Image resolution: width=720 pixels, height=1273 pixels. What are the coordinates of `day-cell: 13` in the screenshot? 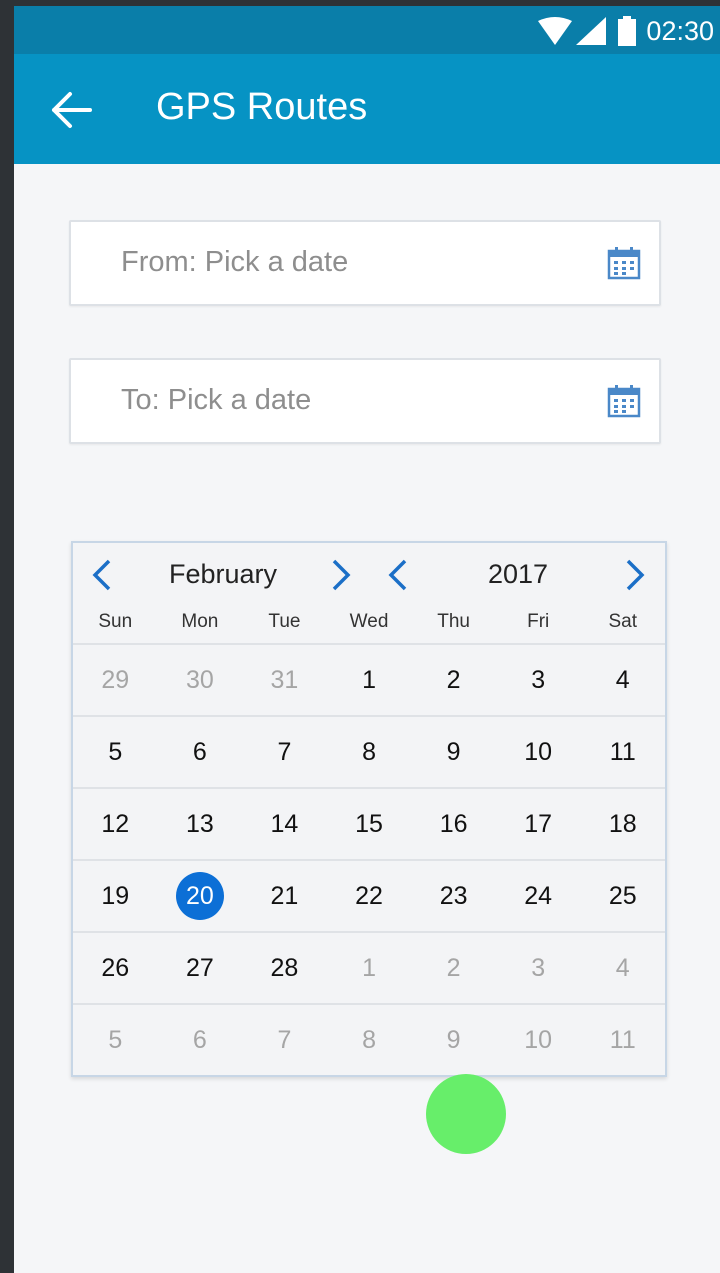 It's located at (200, 824).